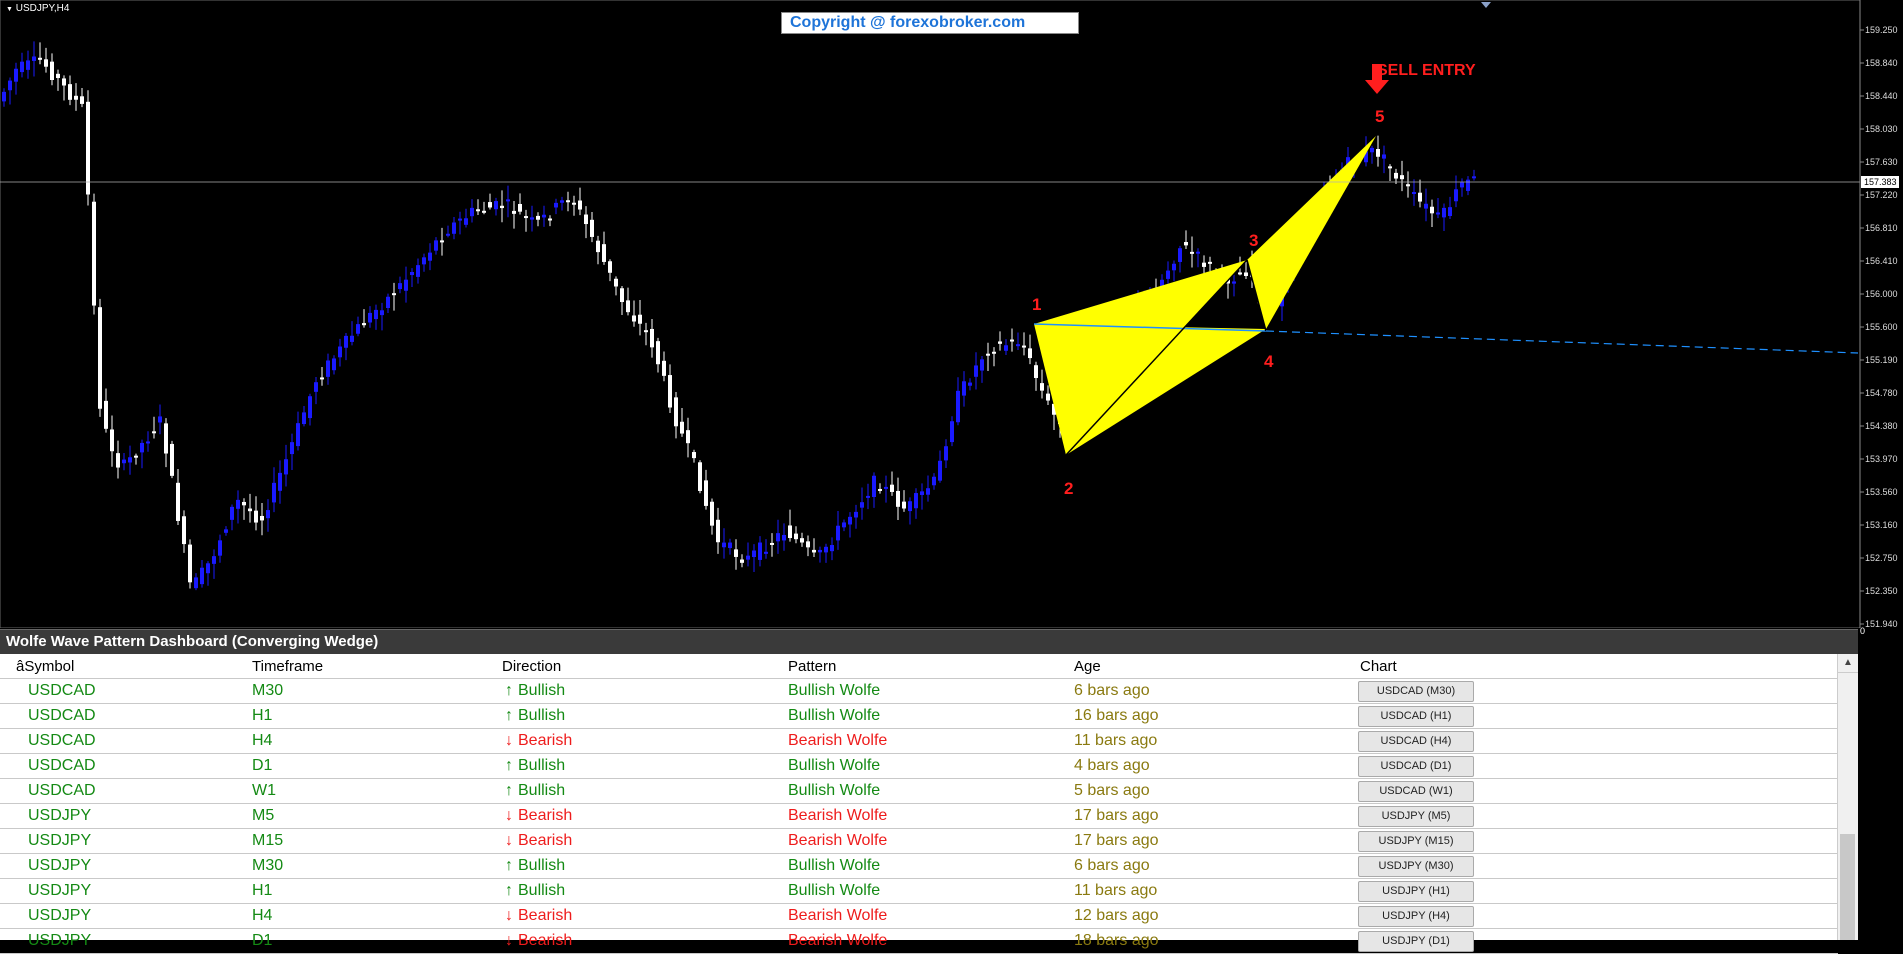 The width and height of the screenshot is (1903, 954). Describe the element at coordinates (509, 940) in the screenshot. I see `arrow-down-icon: ↓` at that location.